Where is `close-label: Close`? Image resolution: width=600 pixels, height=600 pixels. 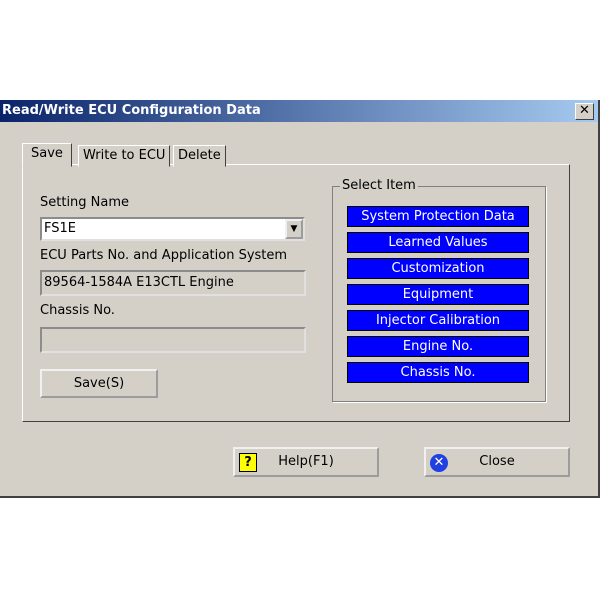 close-label: Close is located at coordinates (497, 461).